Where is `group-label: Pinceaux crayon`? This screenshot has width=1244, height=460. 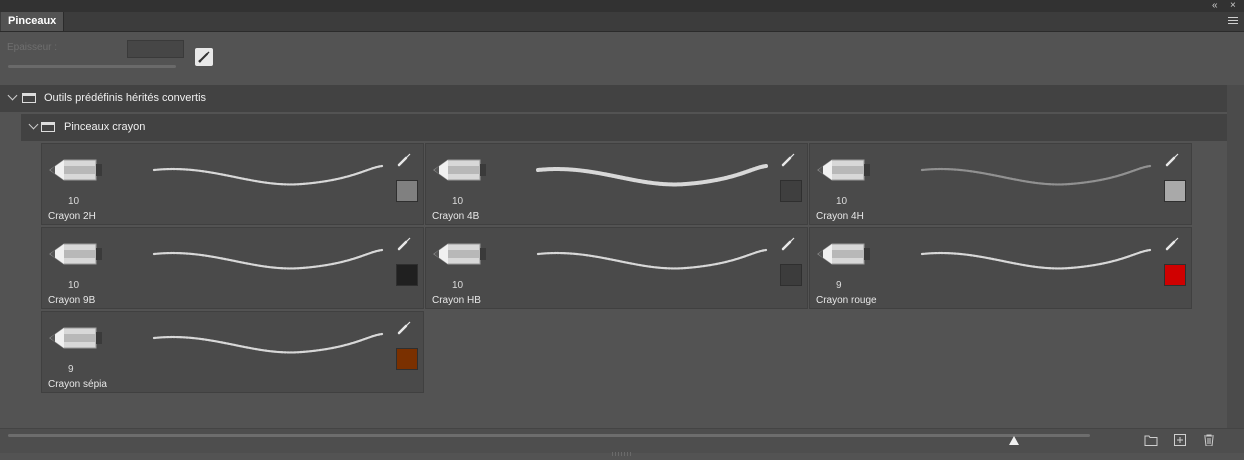 group-label: Pinceaux crayon is located at coordinates (105, 127).